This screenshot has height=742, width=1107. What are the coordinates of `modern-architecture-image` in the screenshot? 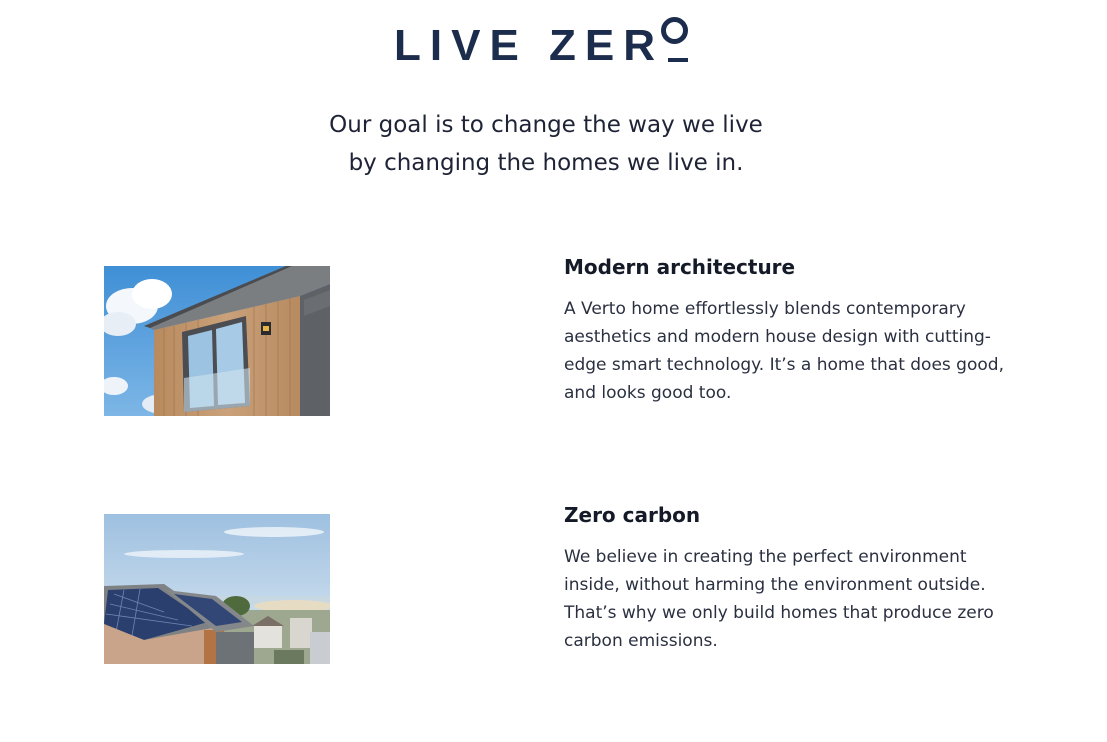 It's located at (217, 341).